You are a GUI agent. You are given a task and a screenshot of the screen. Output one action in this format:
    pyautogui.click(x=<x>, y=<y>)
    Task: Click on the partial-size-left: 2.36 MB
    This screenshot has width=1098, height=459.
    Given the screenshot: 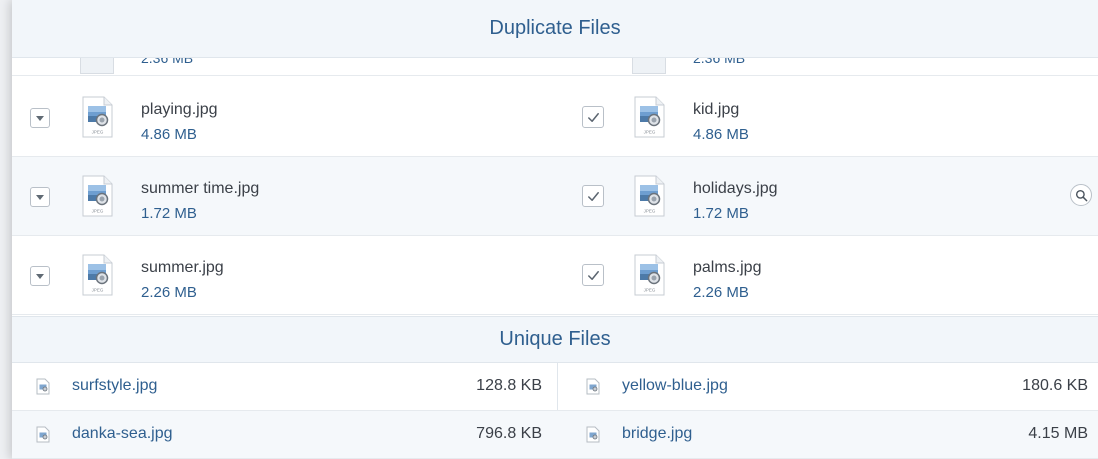 What is the action you would take?
    pyautogui.click(x=167, y=62)
    